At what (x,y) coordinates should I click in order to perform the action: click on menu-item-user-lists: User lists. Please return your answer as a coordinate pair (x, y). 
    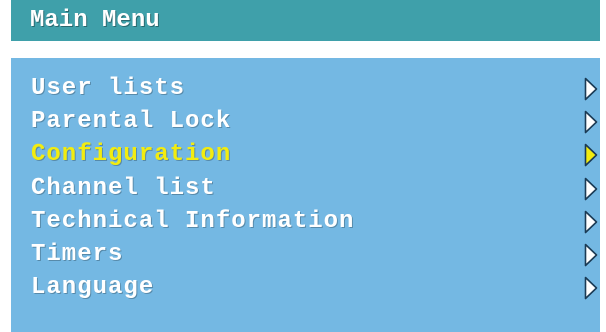
    Looking at the image, I should click on (305, 89).